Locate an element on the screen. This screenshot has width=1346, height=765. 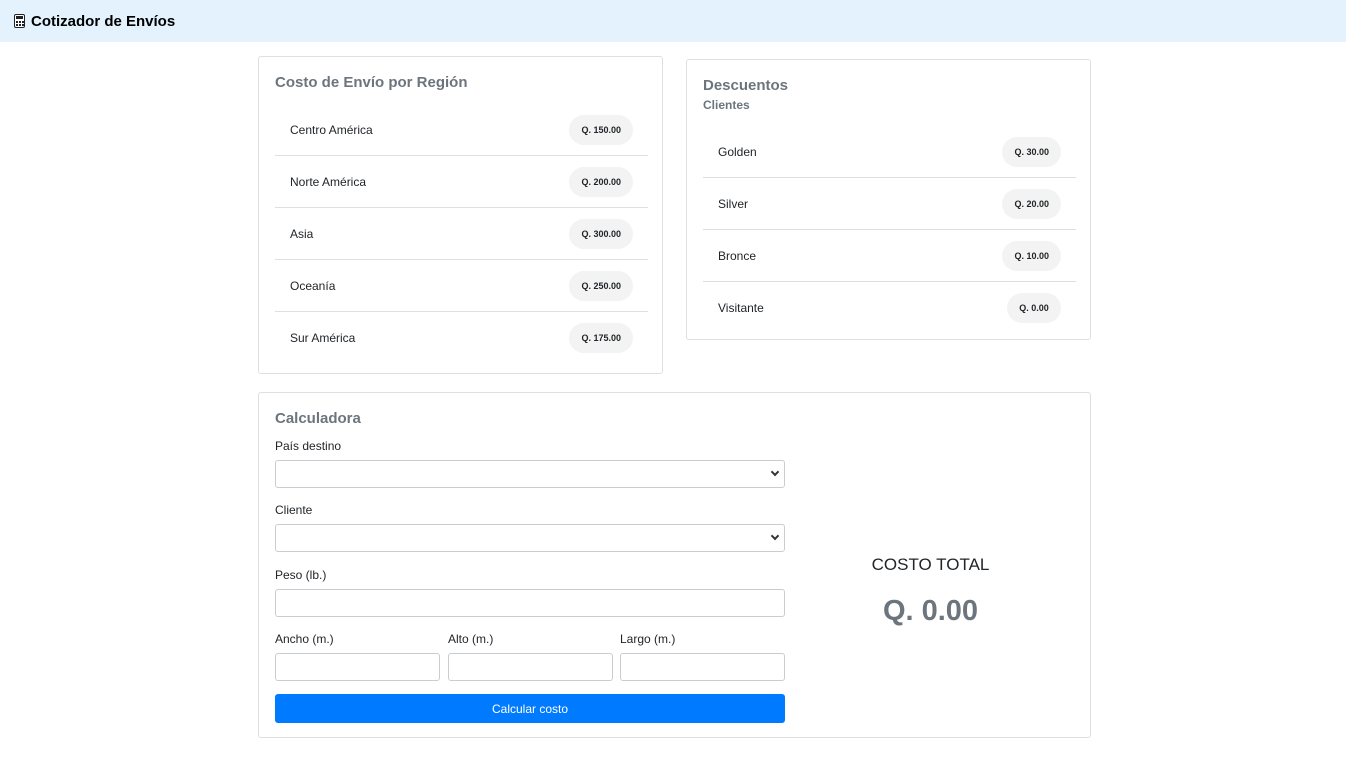
discount-price-badge: Q. 20.00 is located at coordinates (1031, 203).